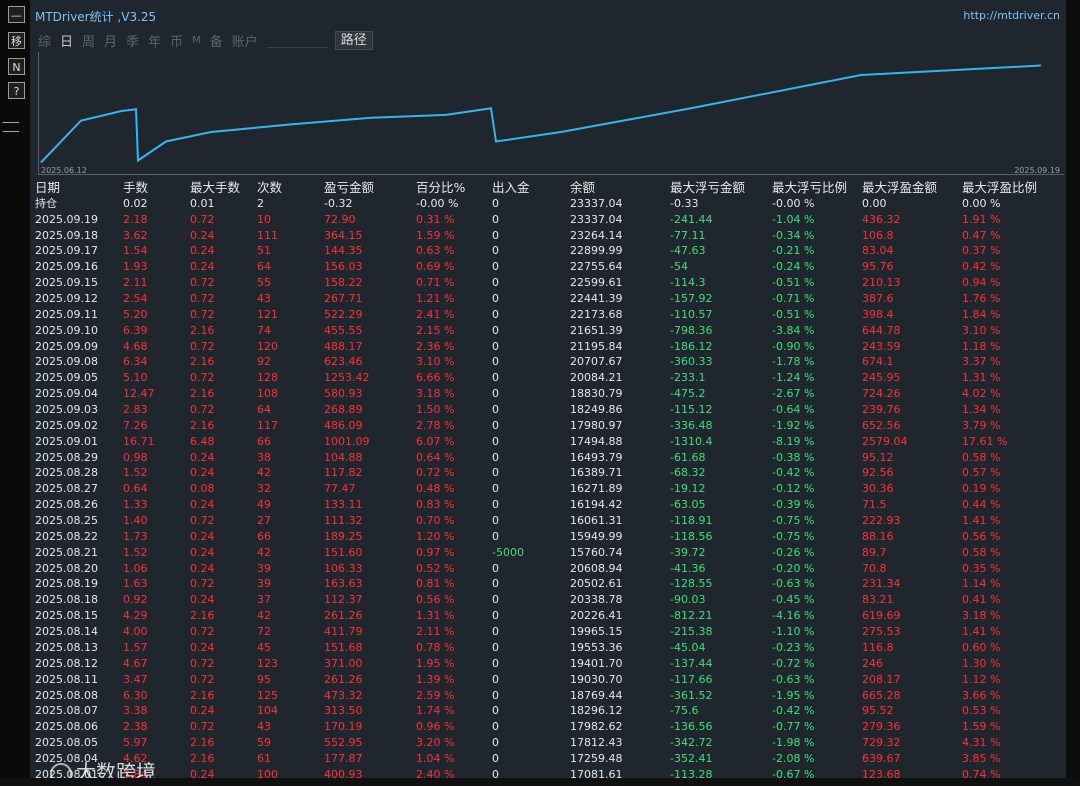  Describe the element at coordinates (691, 743) in the screenshot. I see `table-cell: -342.72` at that location.